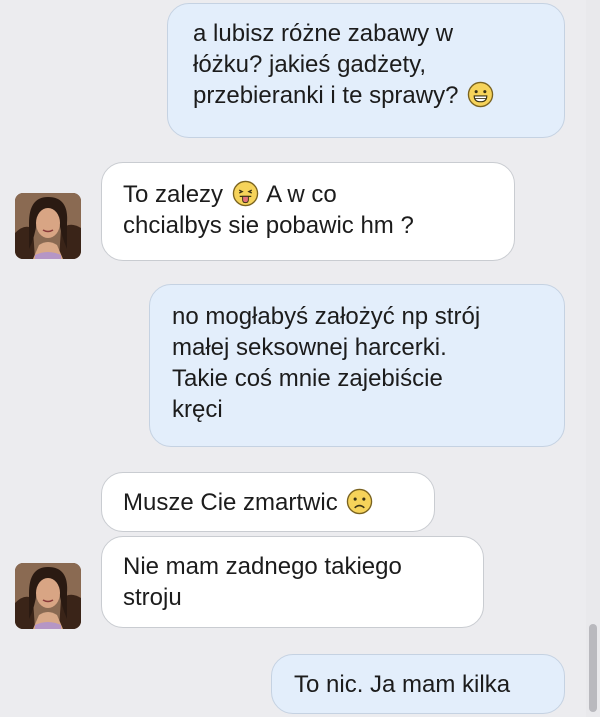 This screenshot has width=600, height=717. What do you see at coordinates (309, 347) in the screenshot?
I see `message-line: małej seksownej harcerki.` at bounding box center [309, 347].